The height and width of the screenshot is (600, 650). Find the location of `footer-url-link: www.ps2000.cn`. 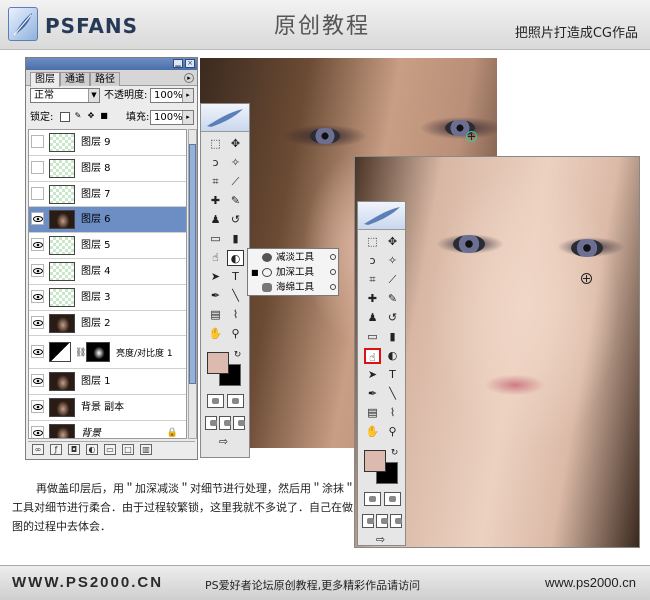

footer-url-link: www.ps2000.cn is located at coordinates (590, 582).